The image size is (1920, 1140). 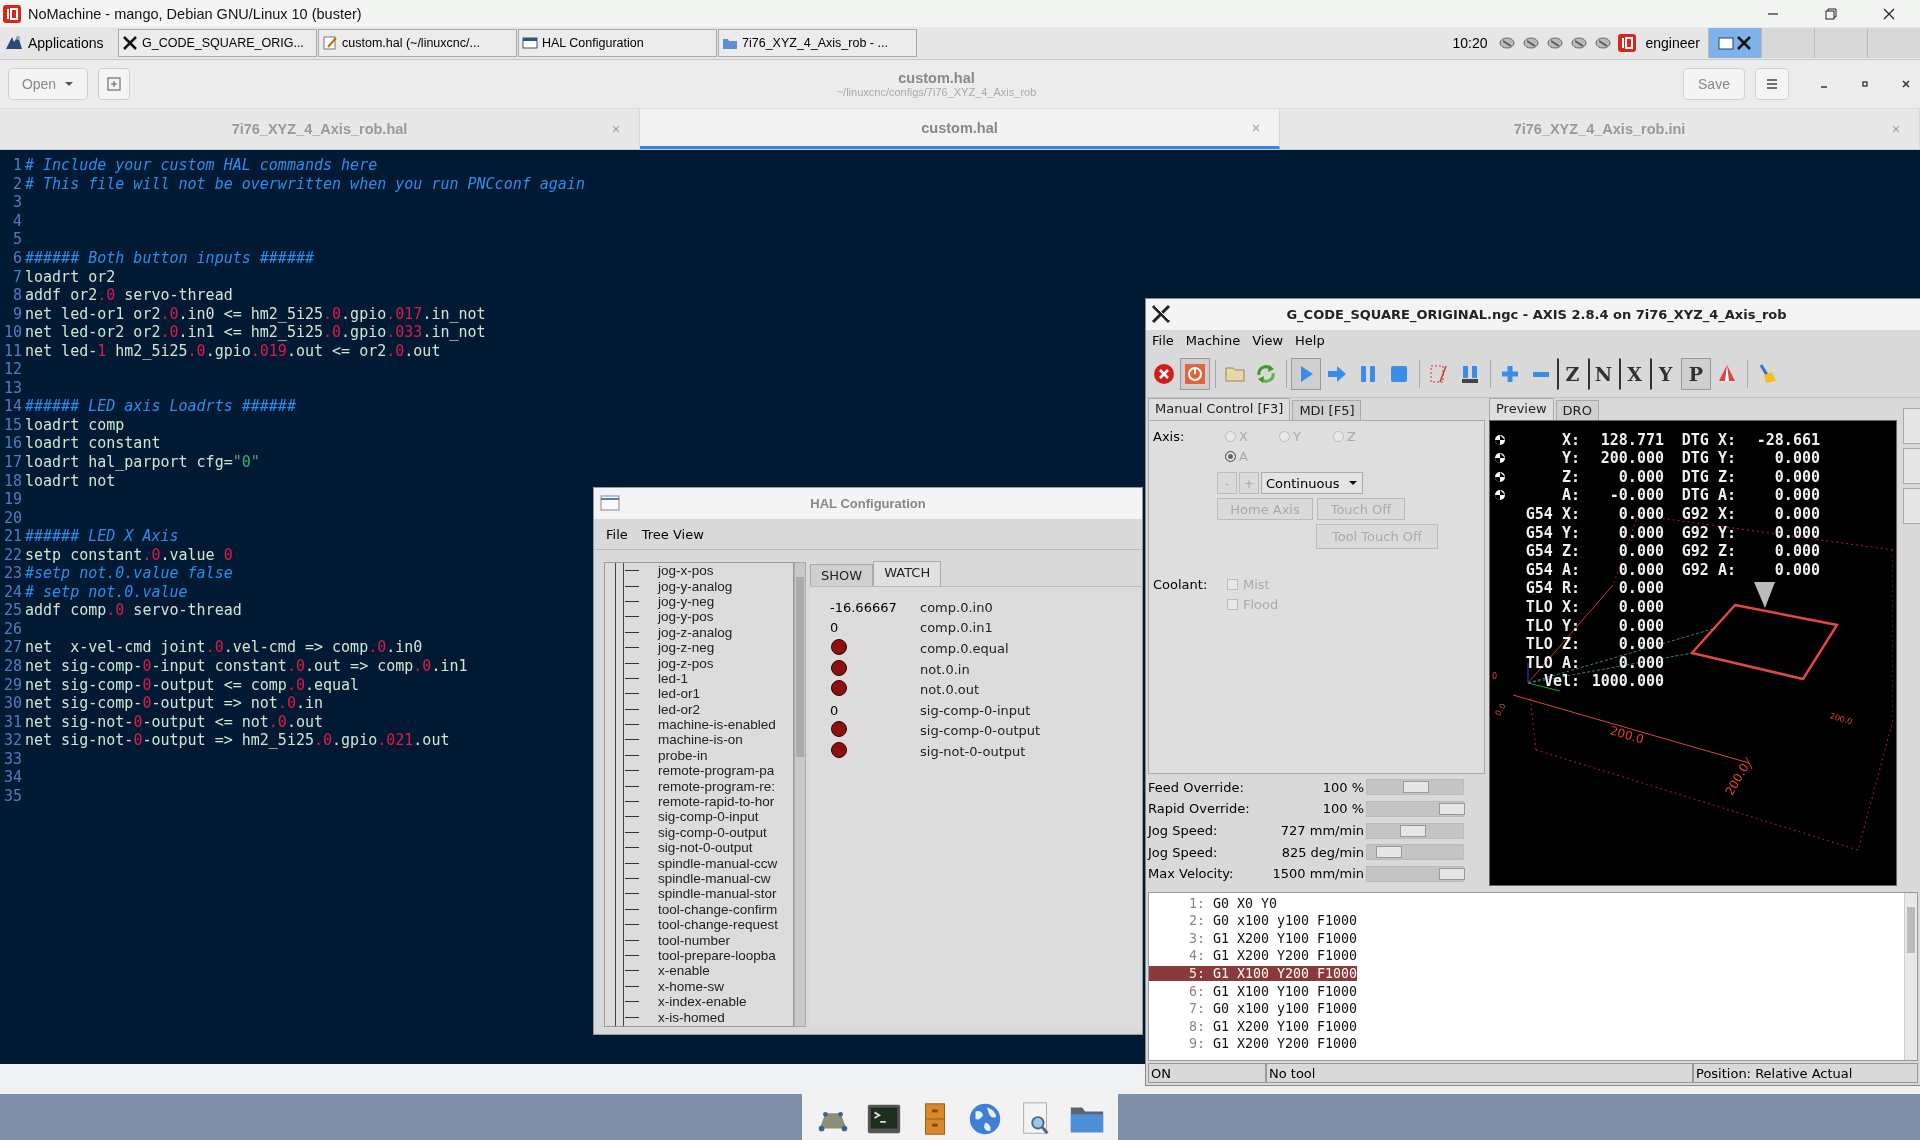 I want to click on tree-item: jog-z-neg, so click(x=686, y=648).